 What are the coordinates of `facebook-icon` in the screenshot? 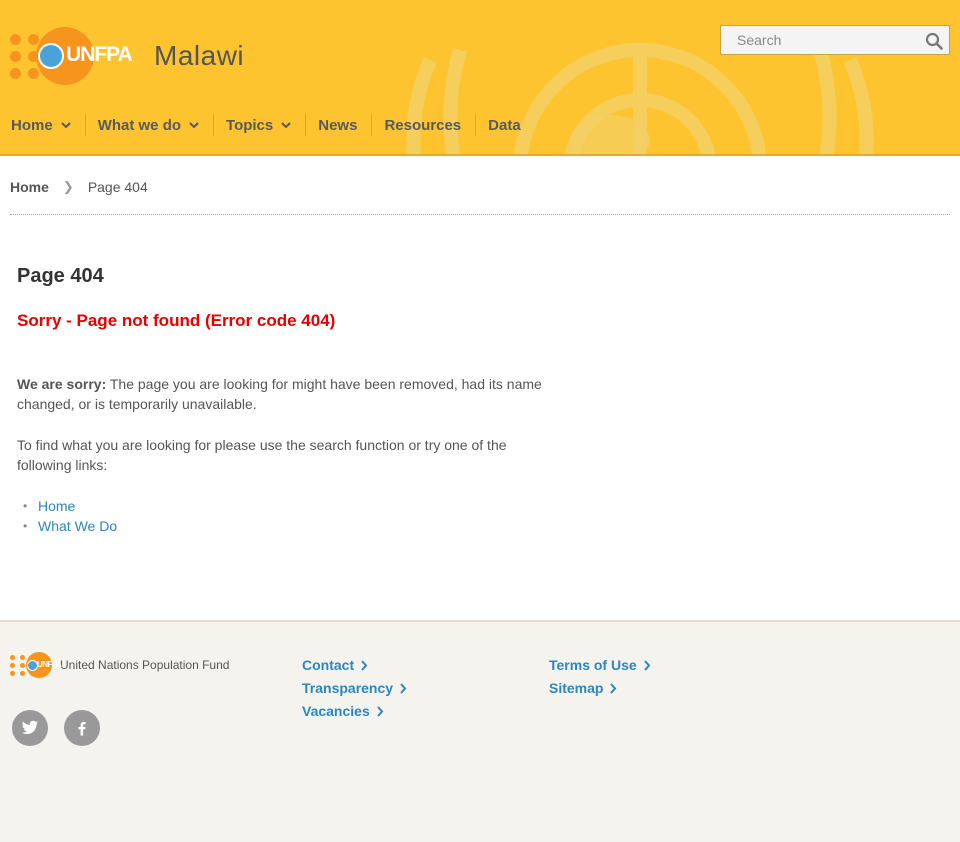 It's located at (82, 729).